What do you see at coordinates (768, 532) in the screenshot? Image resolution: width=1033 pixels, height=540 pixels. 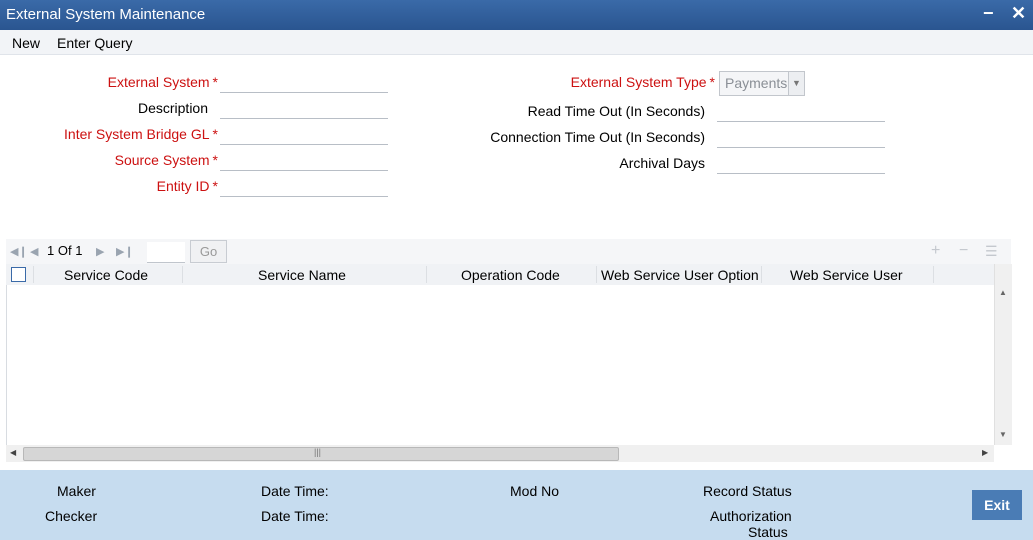 I see `authorization-status-label-line2: Status` at bounding box center [768, 532].